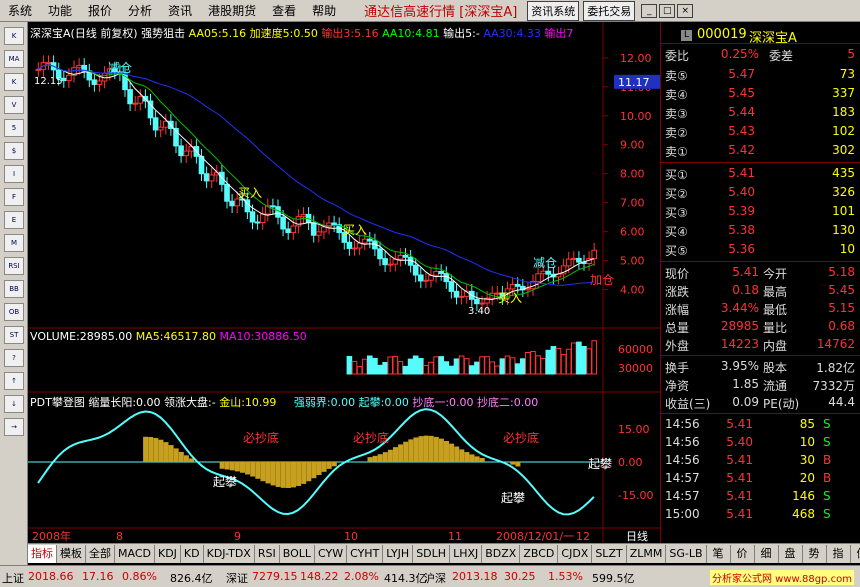 This screenshot has height=587, width=860. What do you see at coordinates (630, 462) in the screenshot?
I see `indicator-tick-label: 0.00` at bounding box center [630, 462].